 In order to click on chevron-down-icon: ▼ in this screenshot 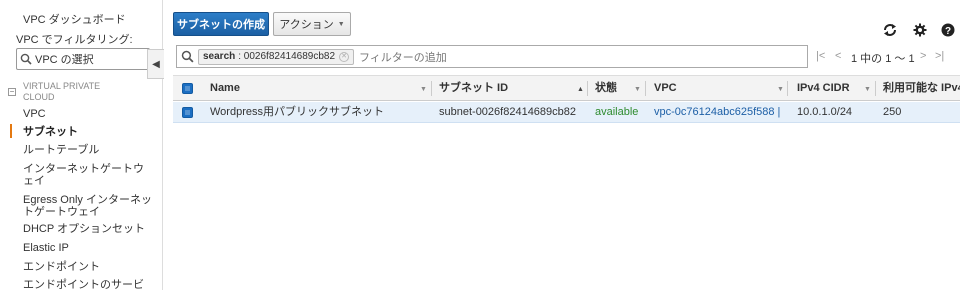, I will do `click(341, 24)`.